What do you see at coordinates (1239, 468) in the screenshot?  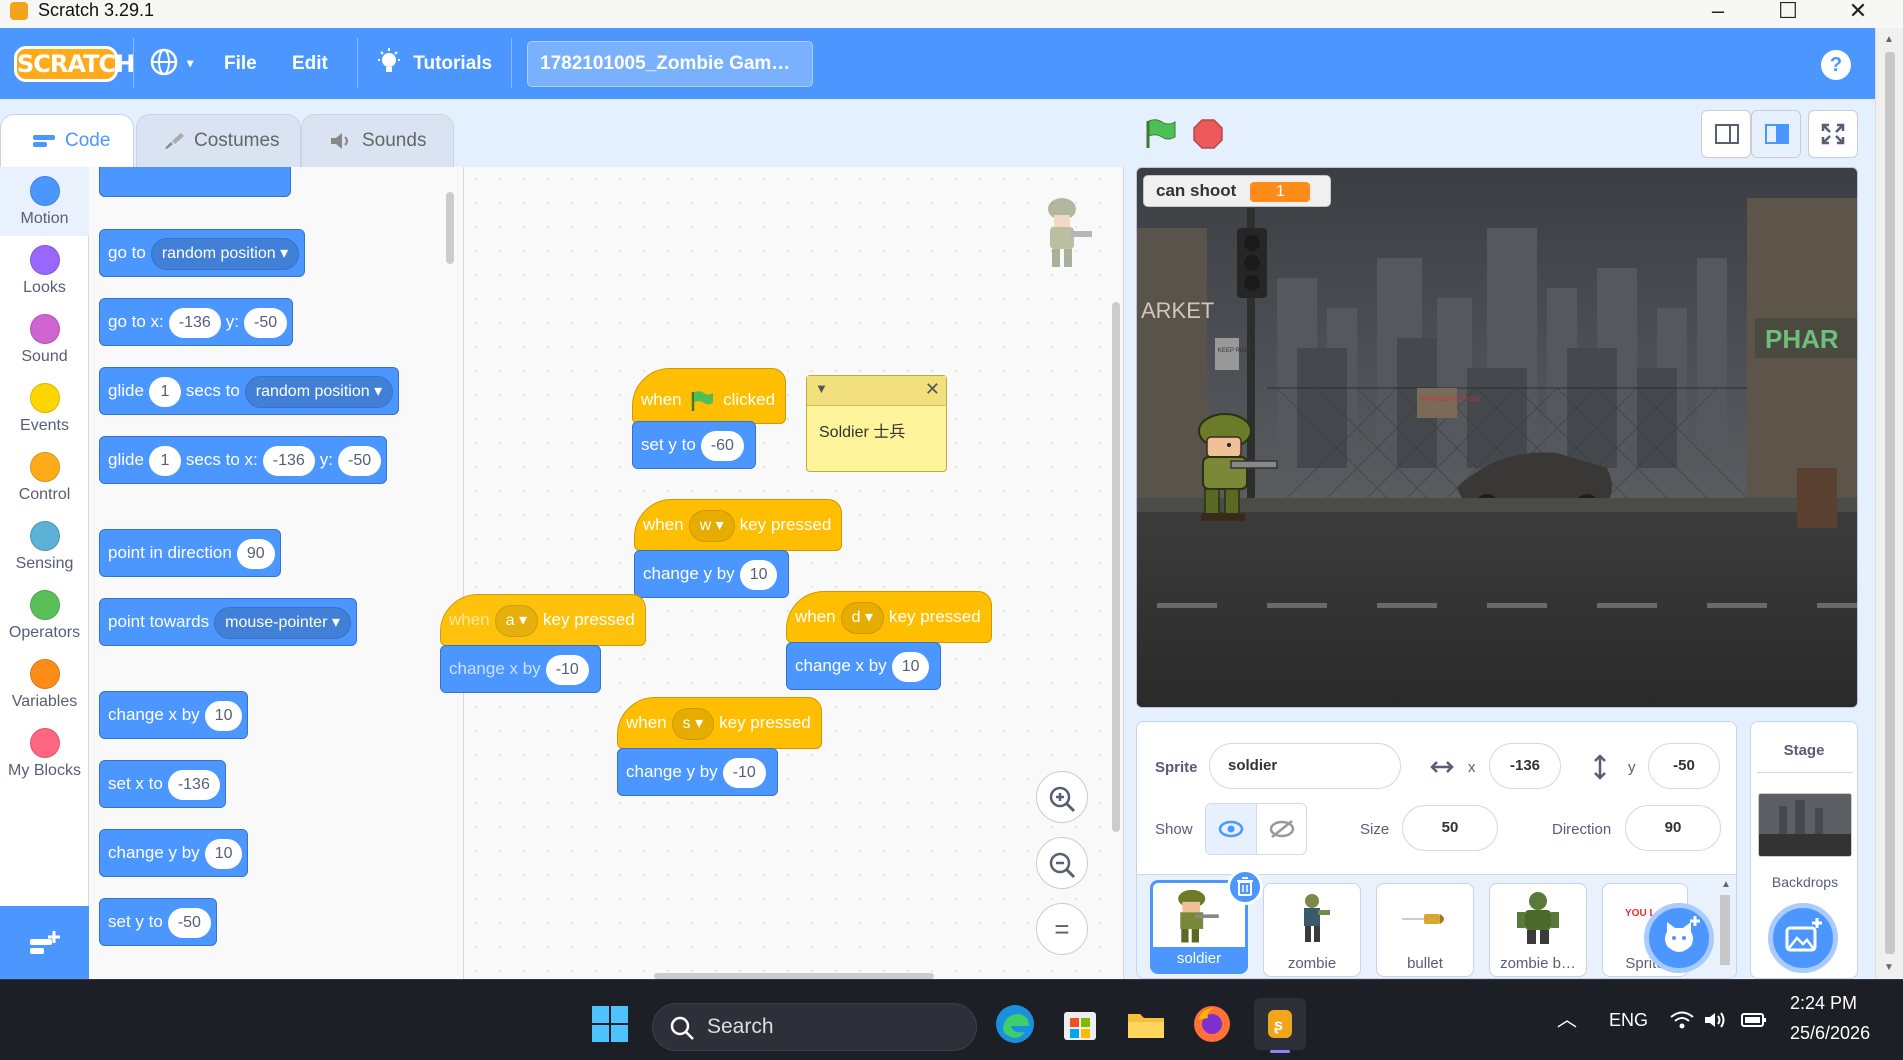 I see `soldier-sprite` at bounding box center [1239, 468].